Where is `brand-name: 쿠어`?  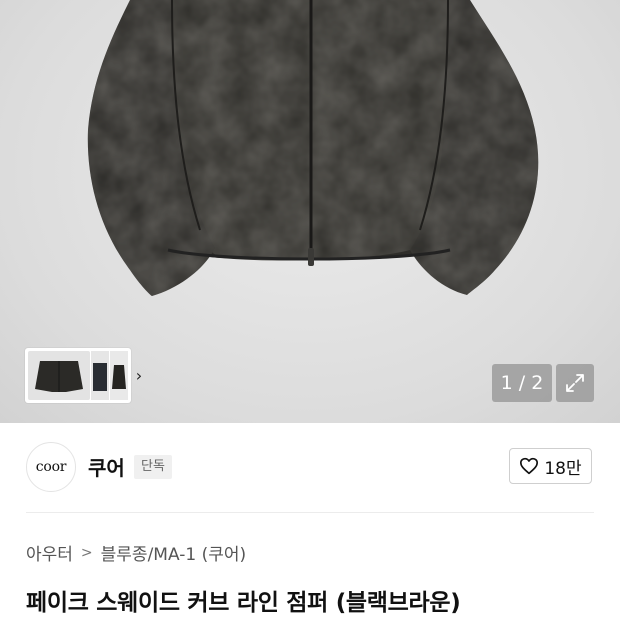 brand-name: 쿠어 is located at coordinates (106, 466).